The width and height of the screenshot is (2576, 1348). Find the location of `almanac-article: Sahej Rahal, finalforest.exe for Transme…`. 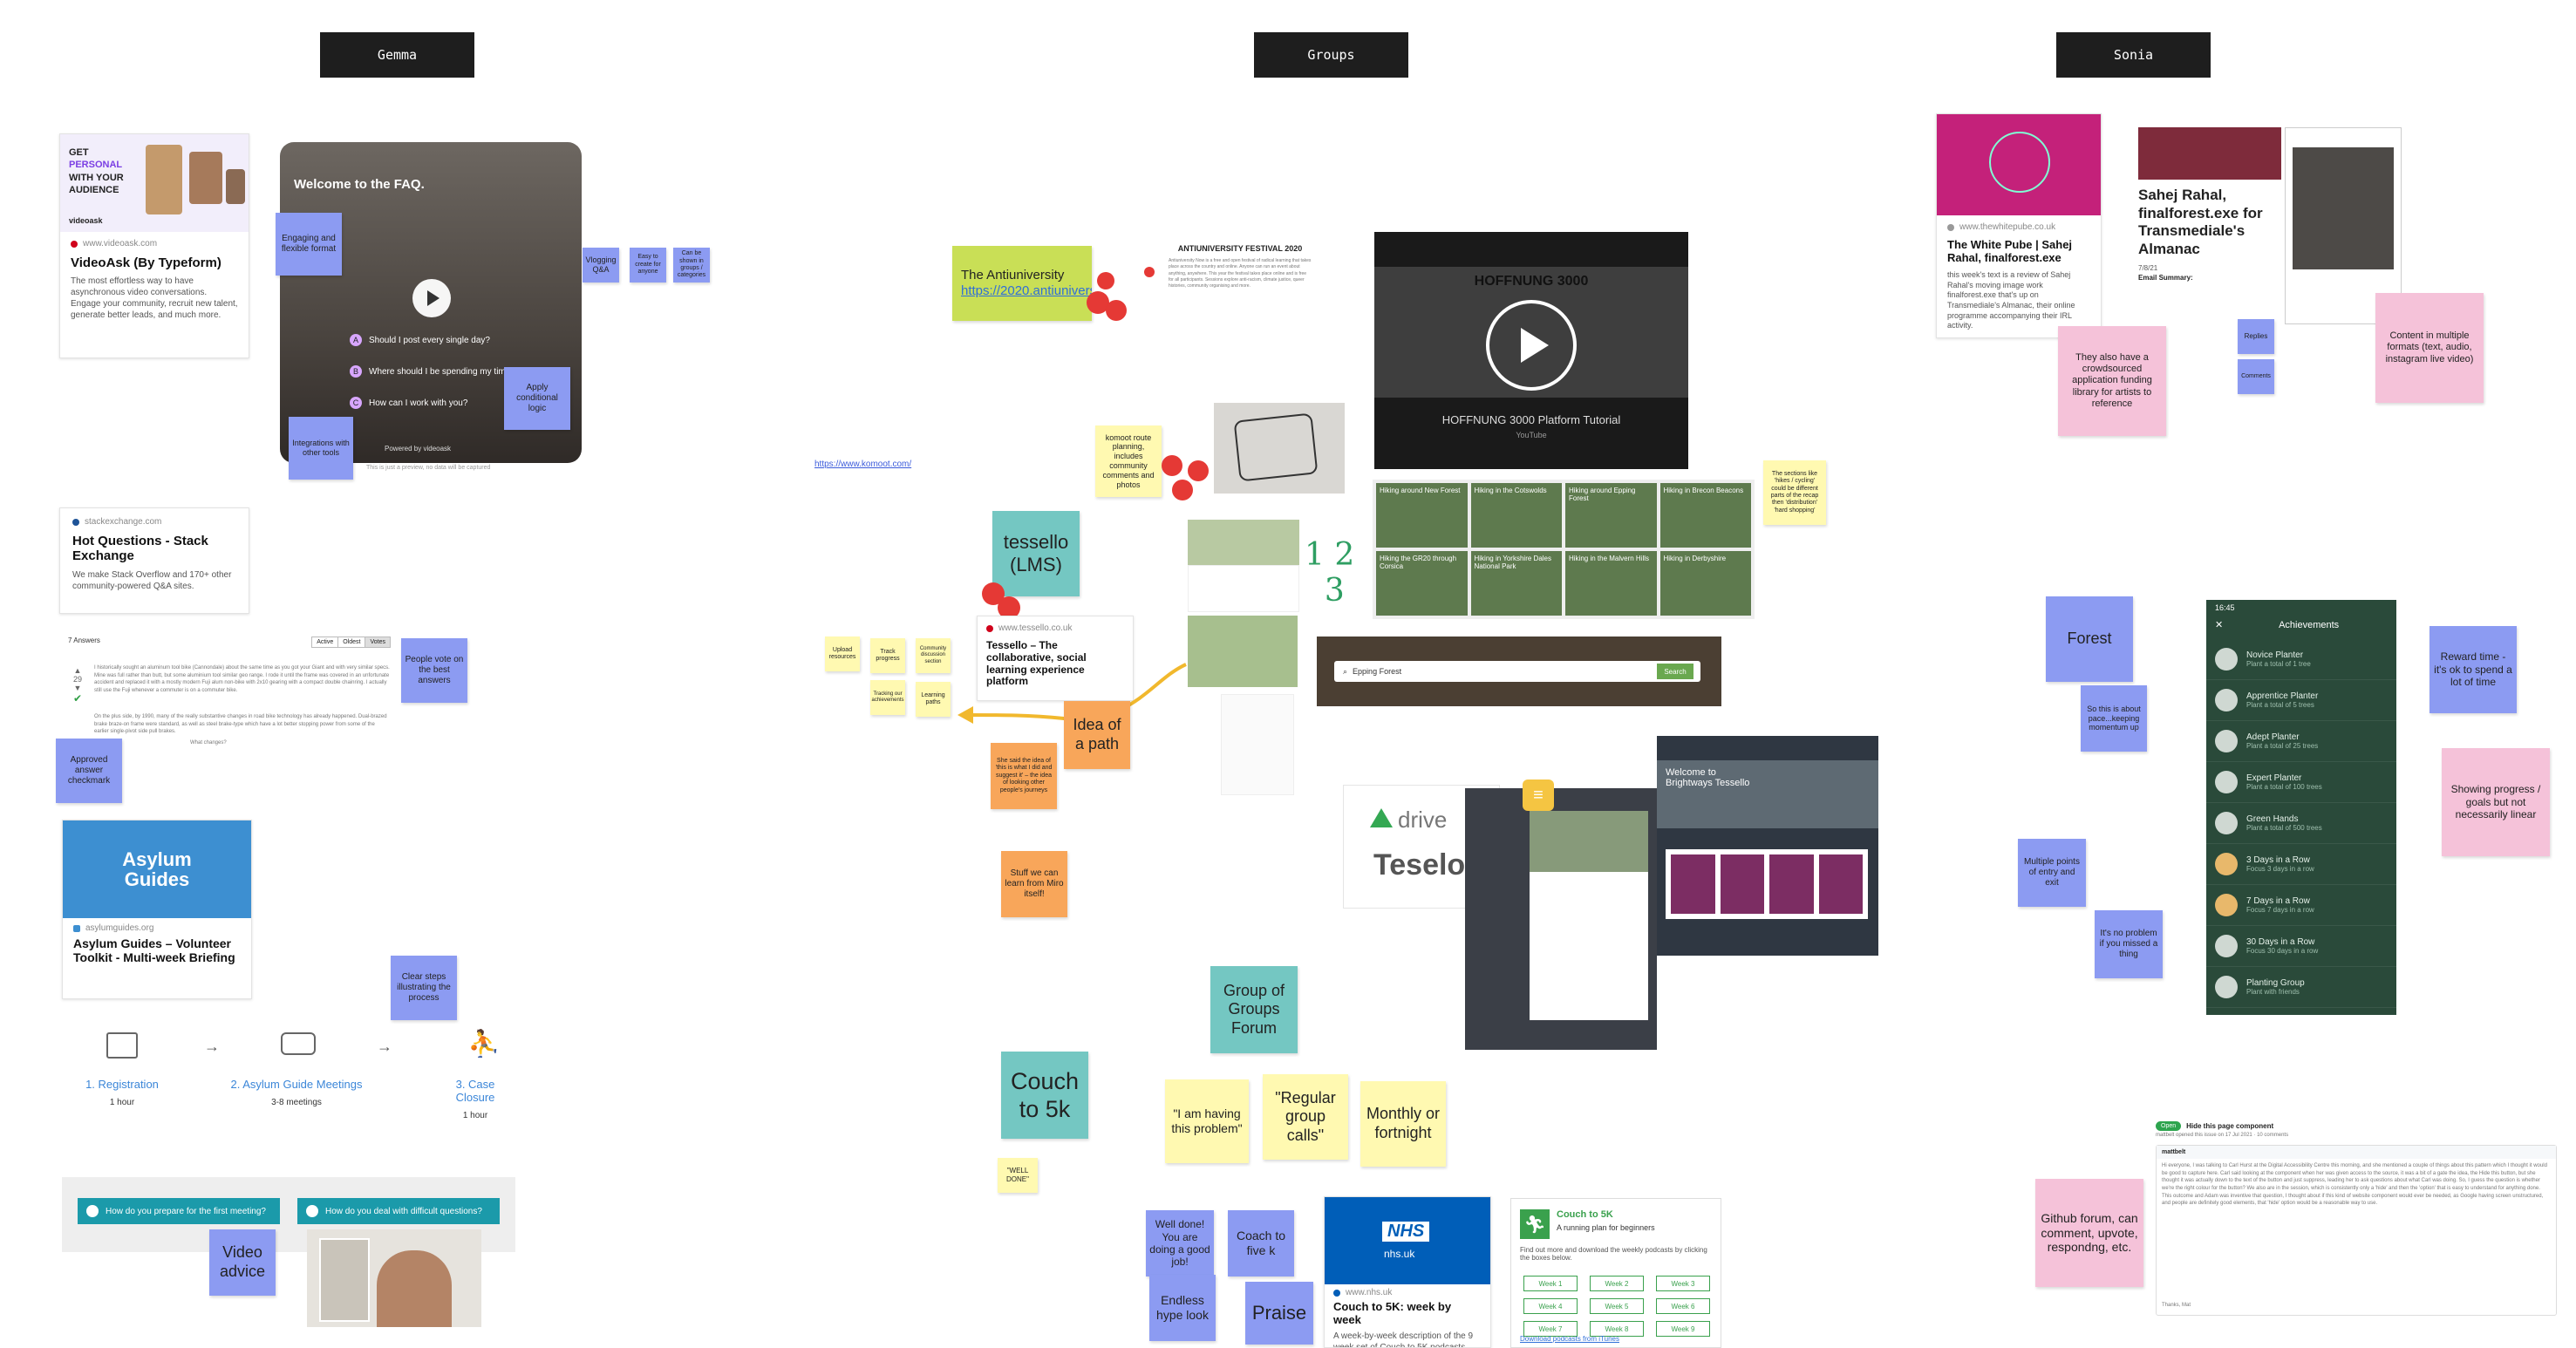

almanac-article: Sahej Rahal, finalforest.exe for Transme… is located at coordinates (2210, 229).